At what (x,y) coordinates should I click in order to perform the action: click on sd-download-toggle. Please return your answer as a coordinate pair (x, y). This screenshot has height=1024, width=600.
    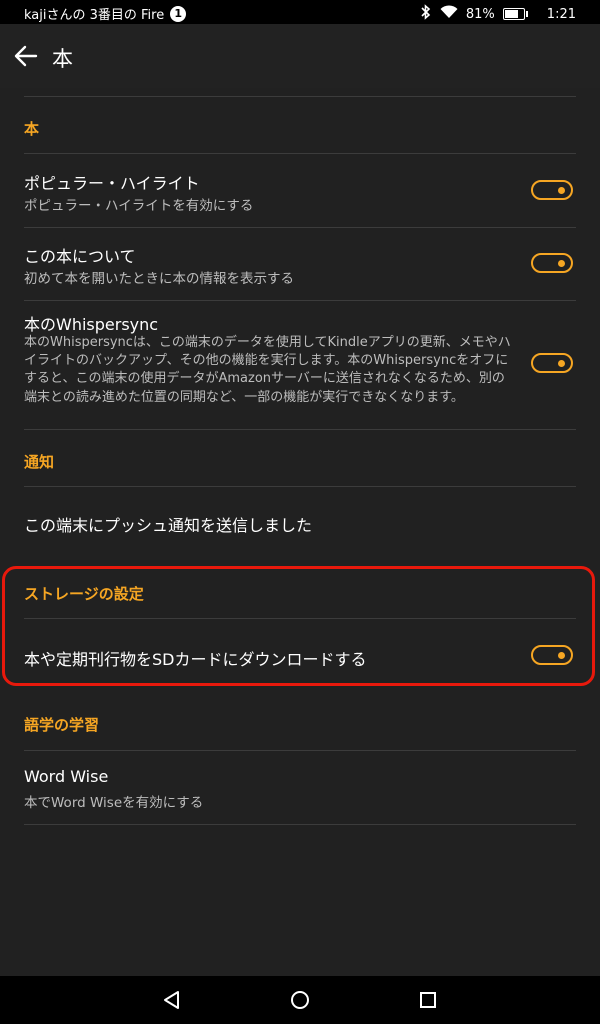
    Looking at the image, I should click on (552, 655).